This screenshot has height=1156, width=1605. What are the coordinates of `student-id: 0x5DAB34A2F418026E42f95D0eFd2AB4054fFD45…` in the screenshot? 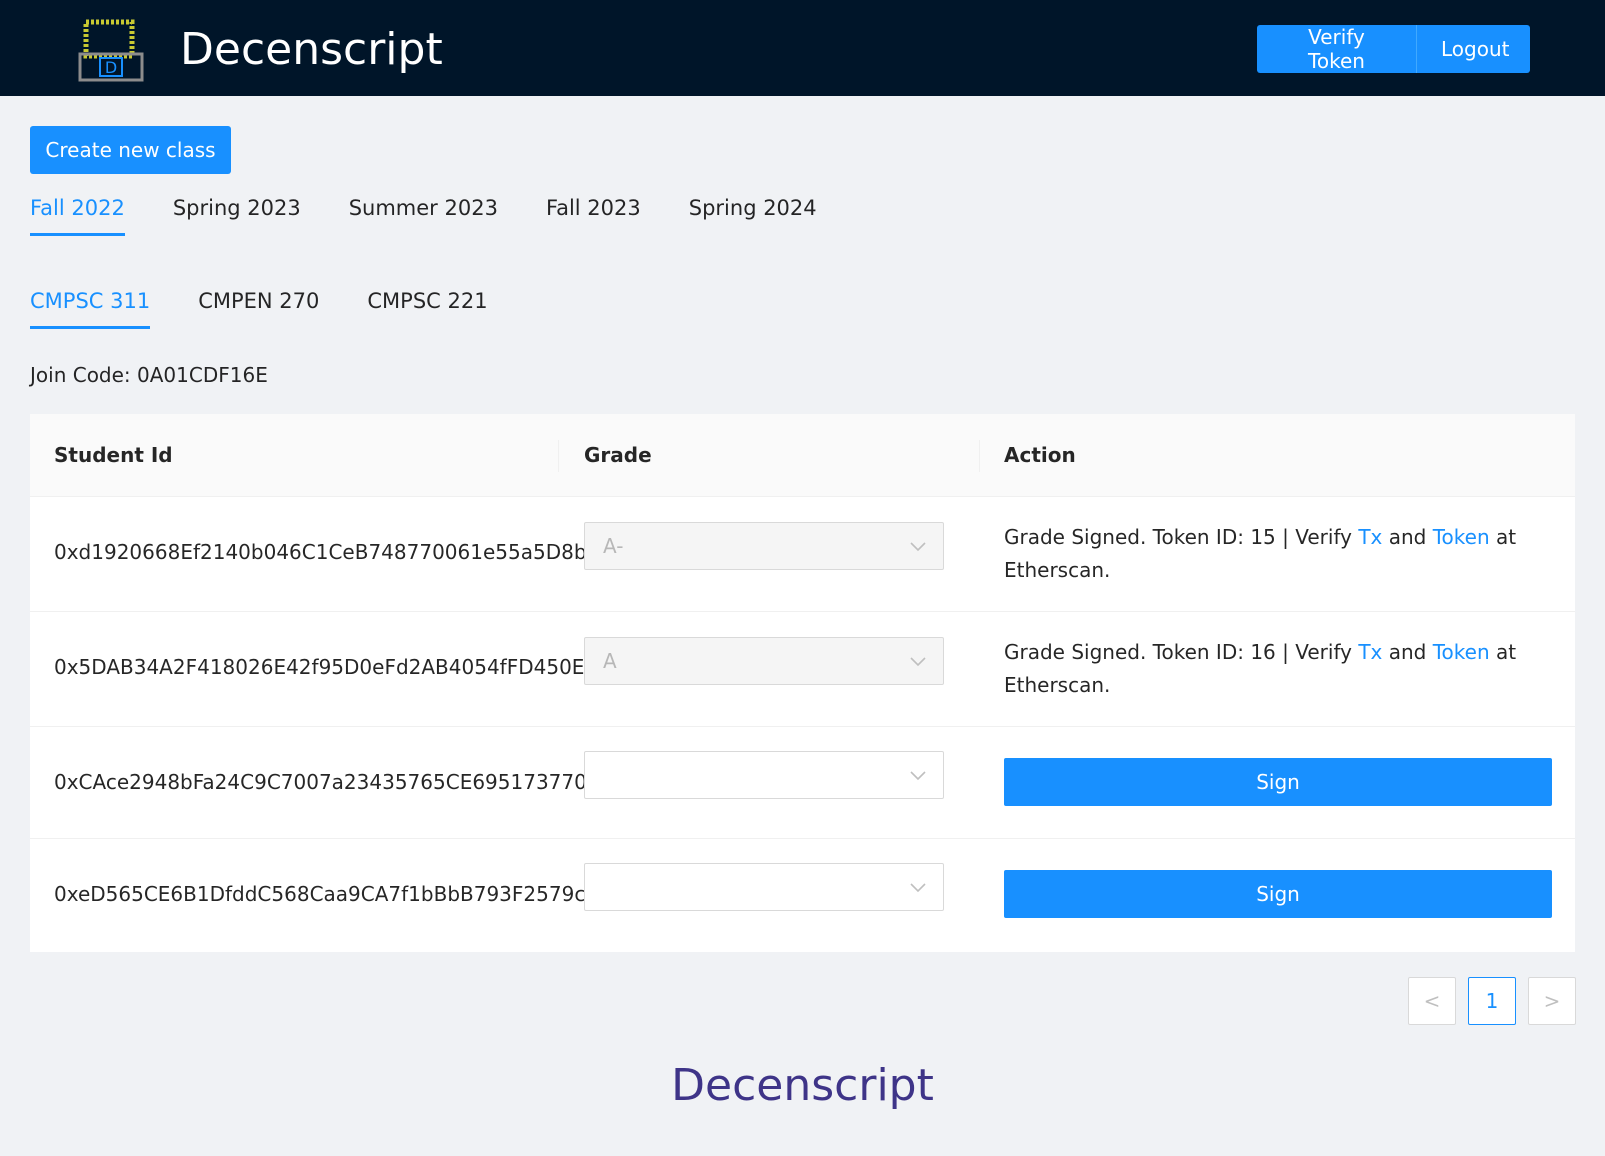 It's located at (319, 667).